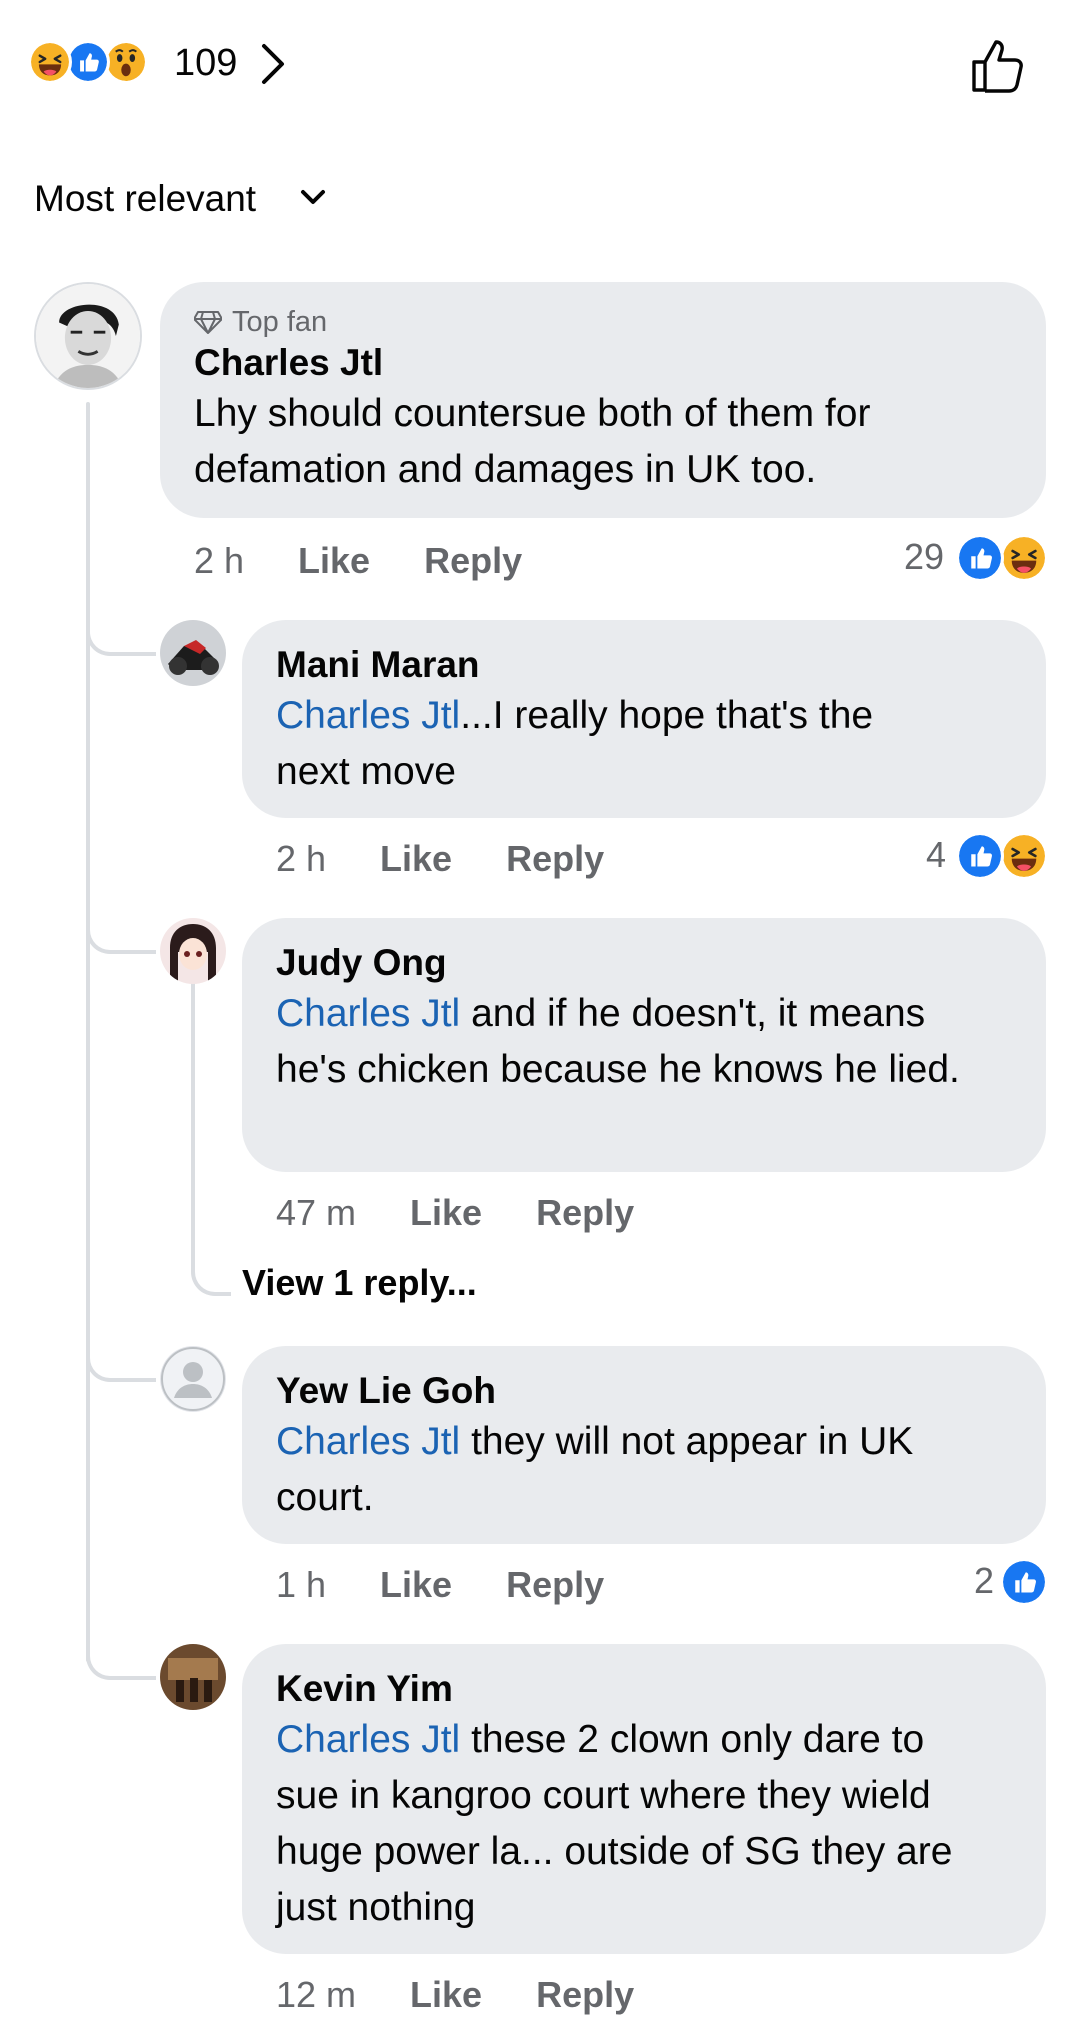 The height and width of the screenshot is (2038, 1080). Describe the element at coordinates (205, 63) in the screenshot. I see `reaction-total-count: 109` at that location.